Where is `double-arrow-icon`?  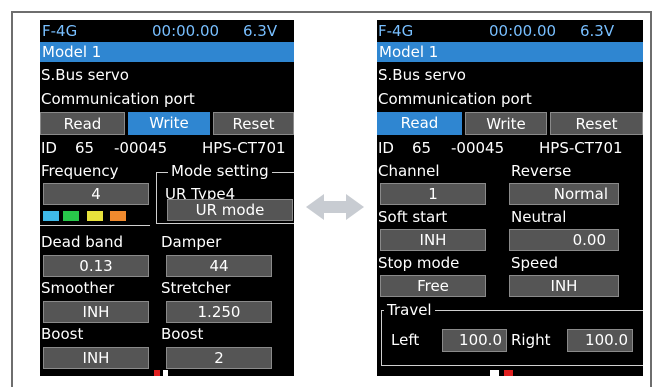 double-arrow-icon is located at coordinates (335, 207).